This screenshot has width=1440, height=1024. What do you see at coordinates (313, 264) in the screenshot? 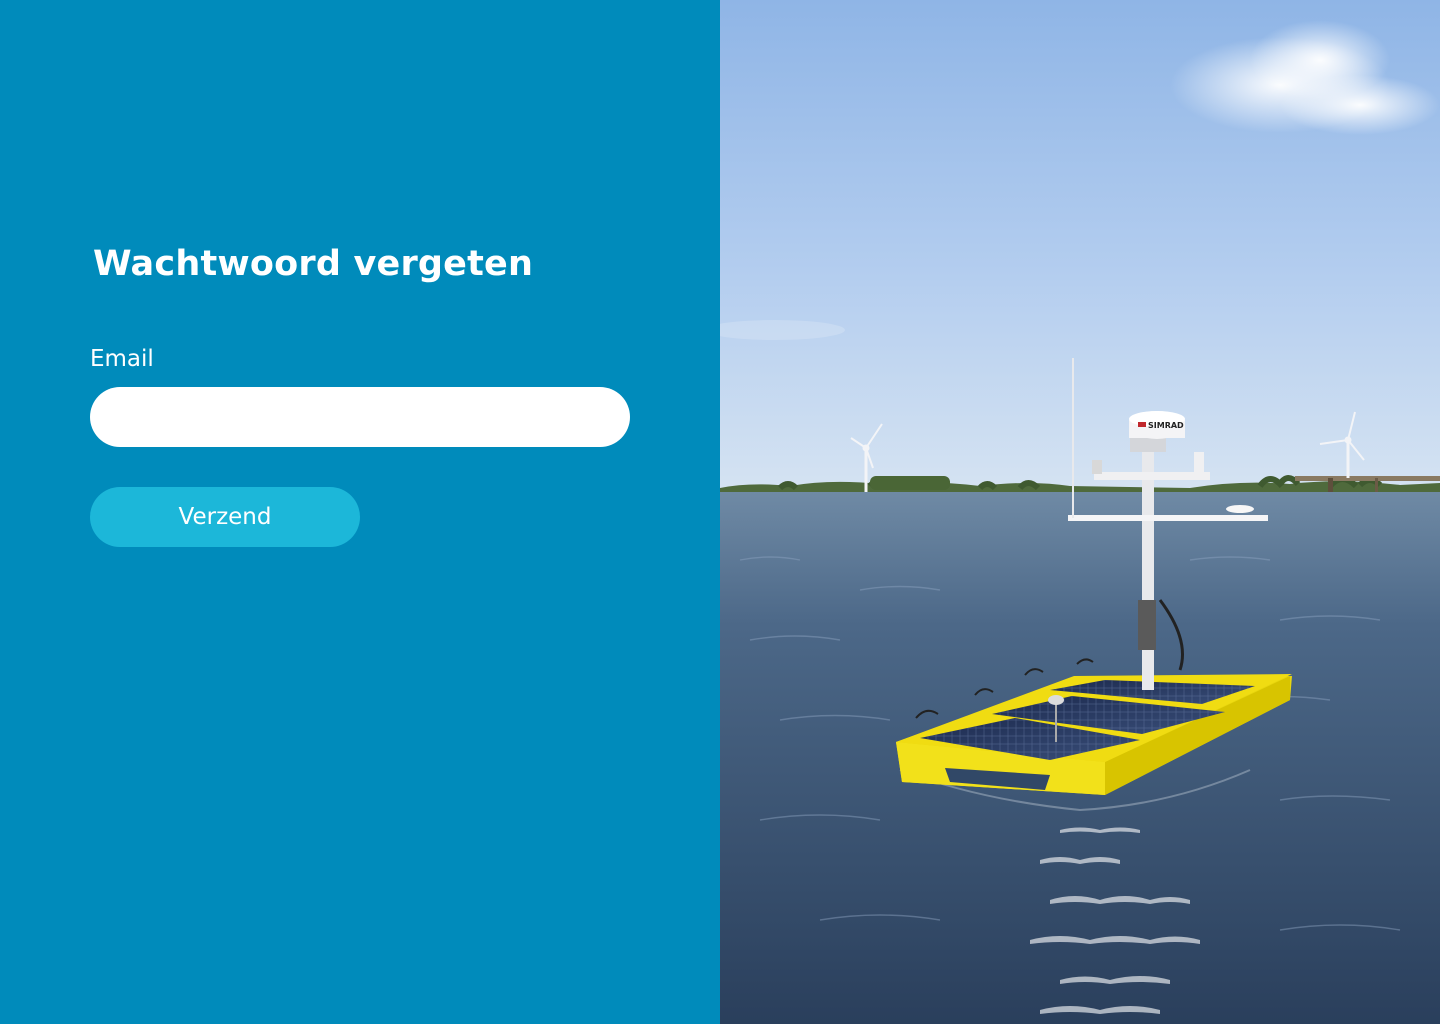
I see `page-title: Wachtwoord vergeten` at bounding box center [313, 264].